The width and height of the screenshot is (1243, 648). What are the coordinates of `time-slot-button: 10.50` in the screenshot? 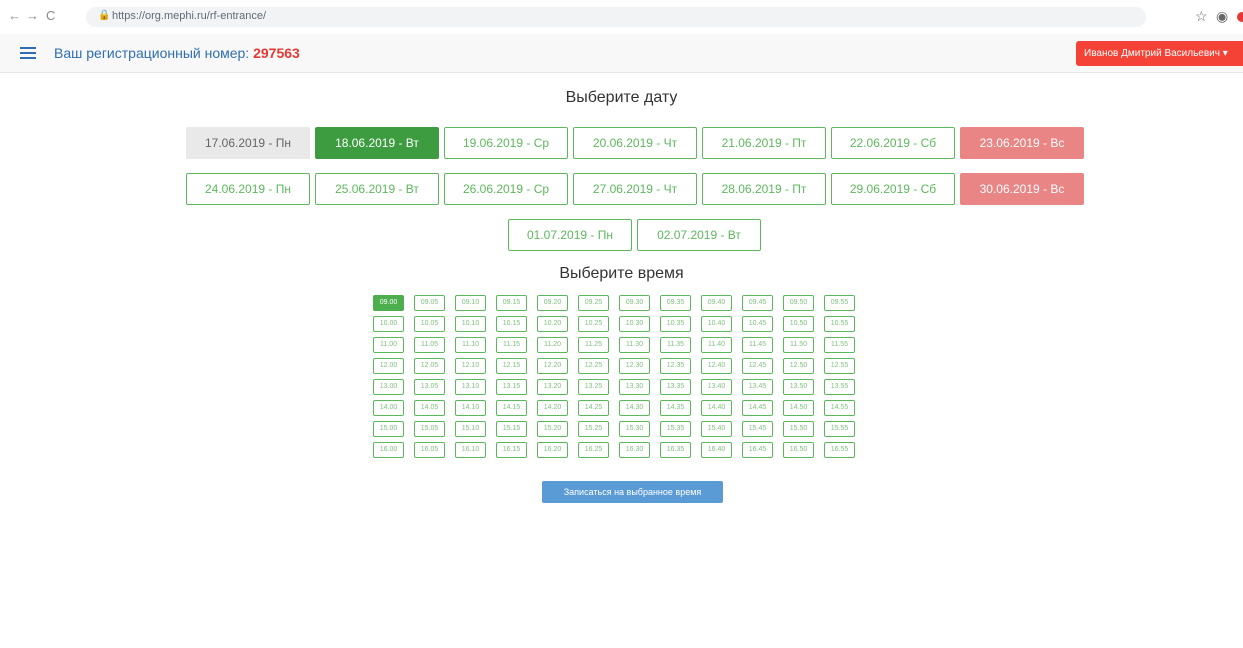 It's located at (798, 324).